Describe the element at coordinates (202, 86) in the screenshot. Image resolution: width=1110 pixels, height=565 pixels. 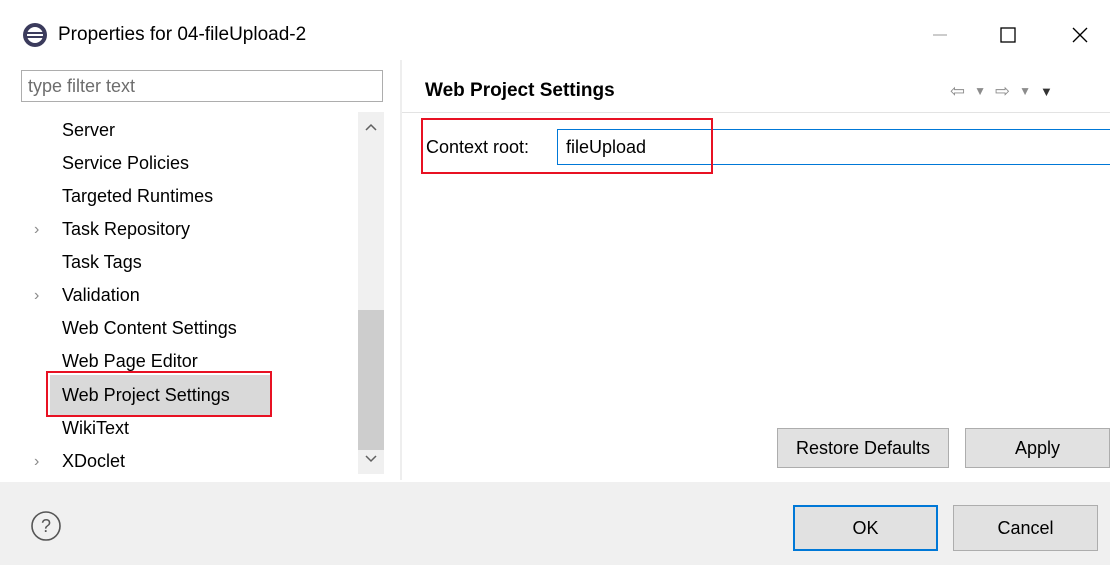
I see `filter-input` at that location.